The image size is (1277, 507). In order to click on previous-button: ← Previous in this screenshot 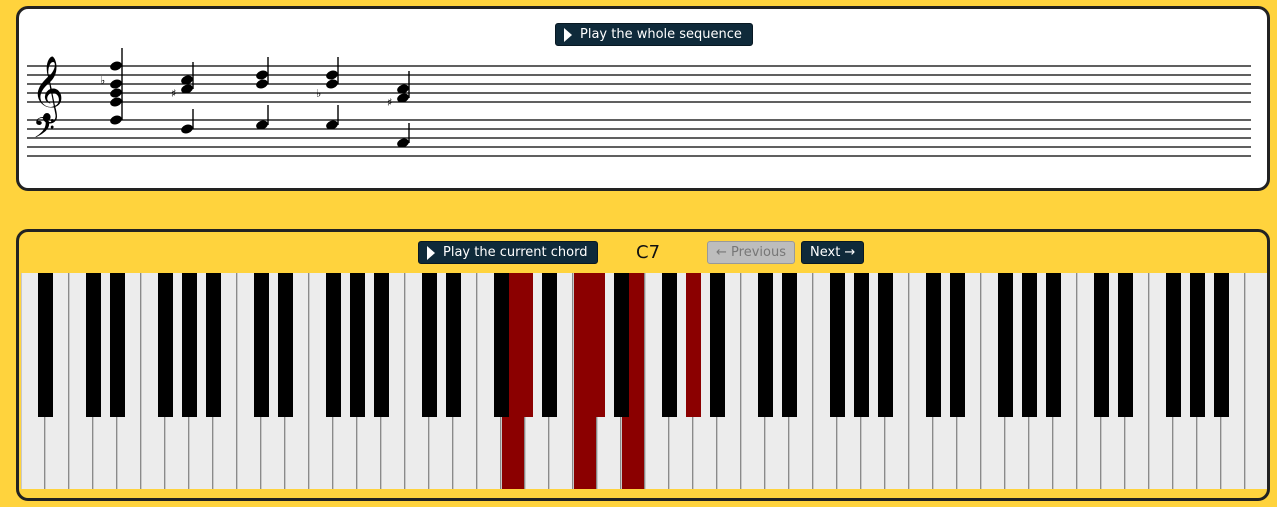, I will do `click(751, 252)`.